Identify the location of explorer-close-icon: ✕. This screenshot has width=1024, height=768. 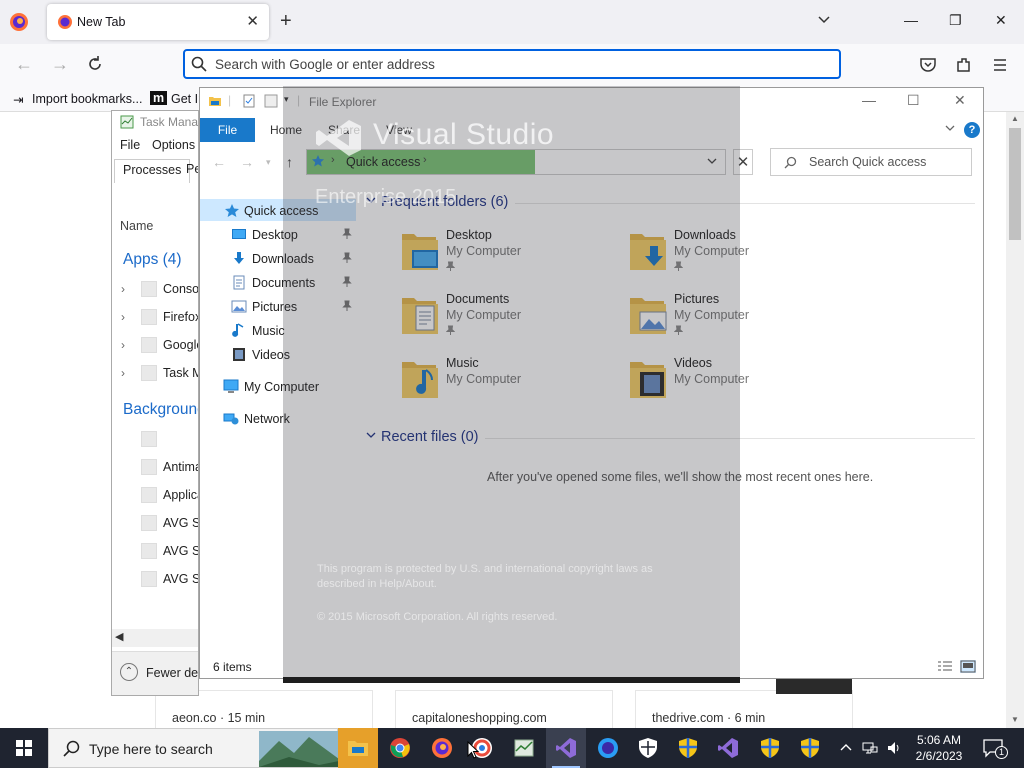
(960, 100).